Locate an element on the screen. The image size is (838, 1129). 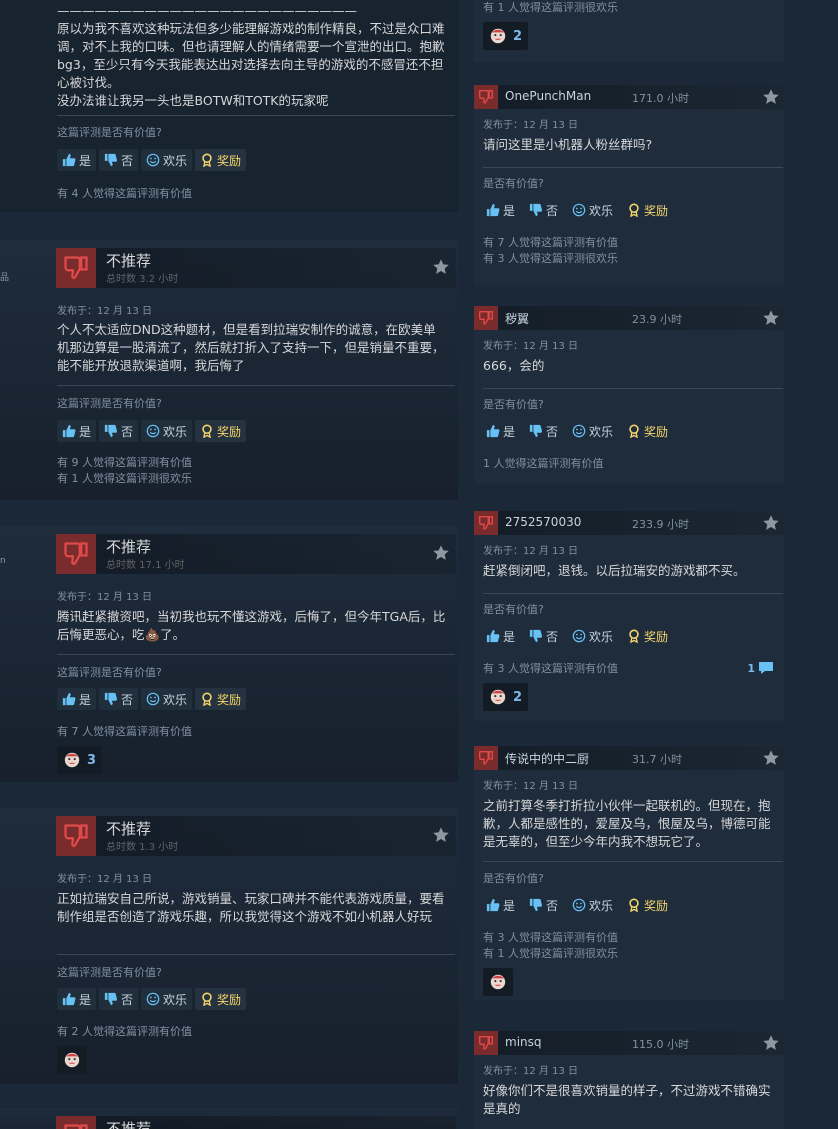
playtime-hours: 总时数 1.3 小时 is located at coordinates (142, 847).